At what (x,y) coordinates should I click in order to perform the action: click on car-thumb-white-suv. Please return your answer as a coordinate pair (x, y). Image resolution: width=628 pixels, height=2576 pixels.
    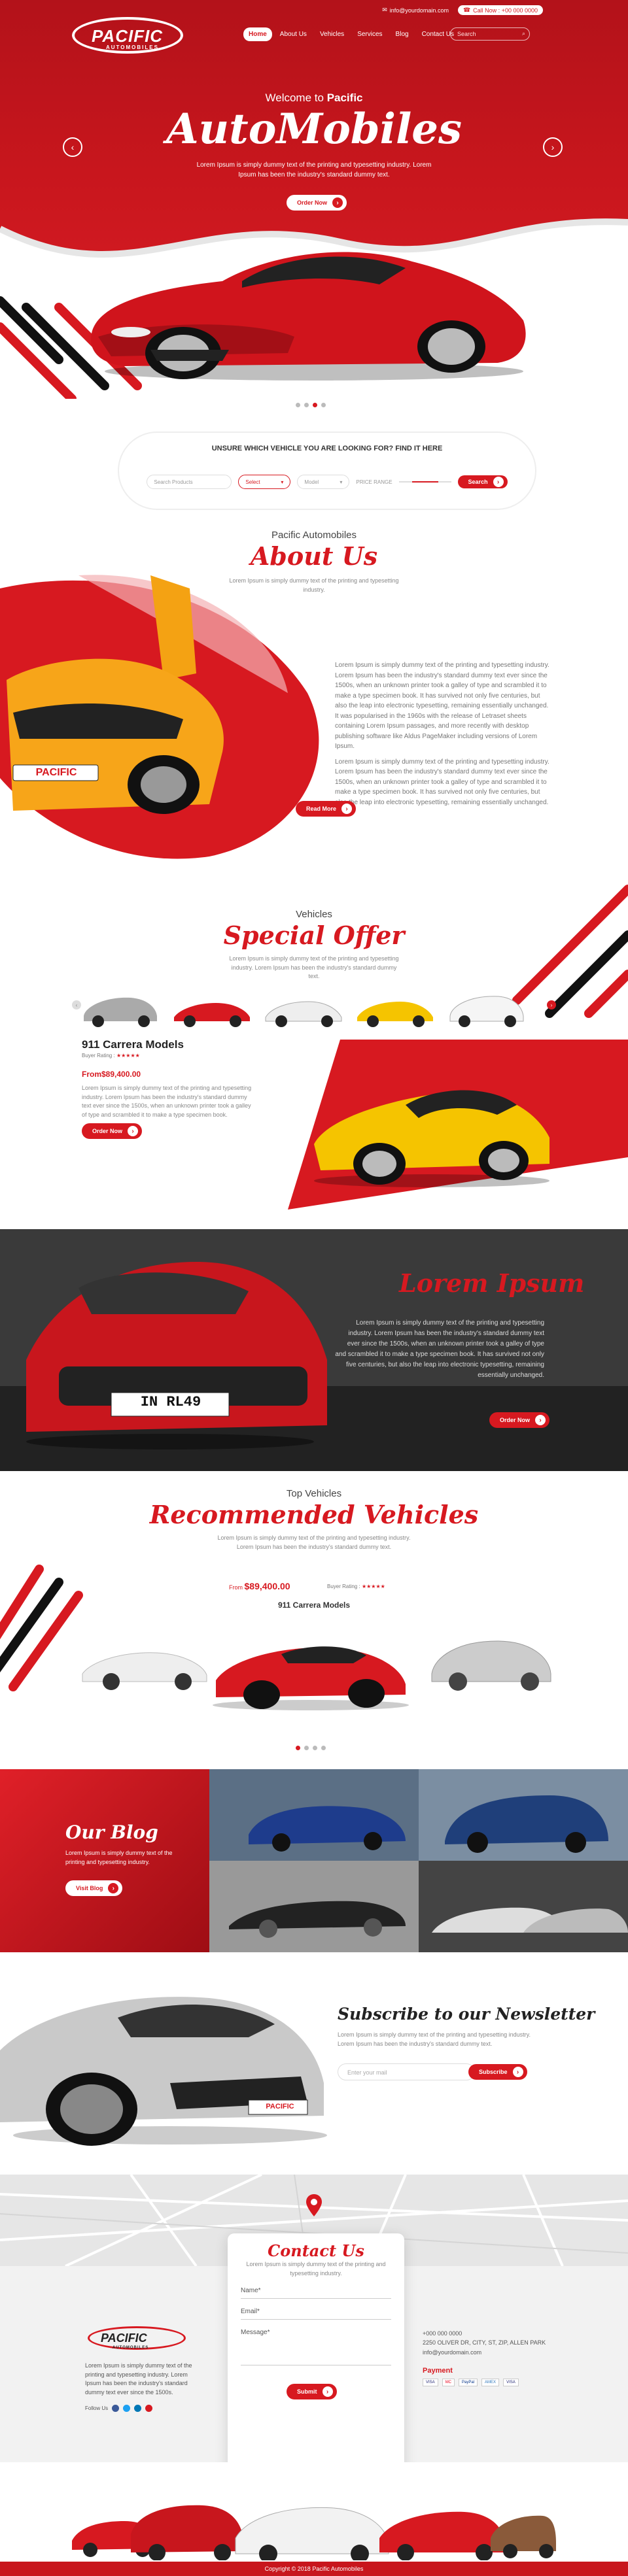
    Looking at the image, I should click on (487, 1008).